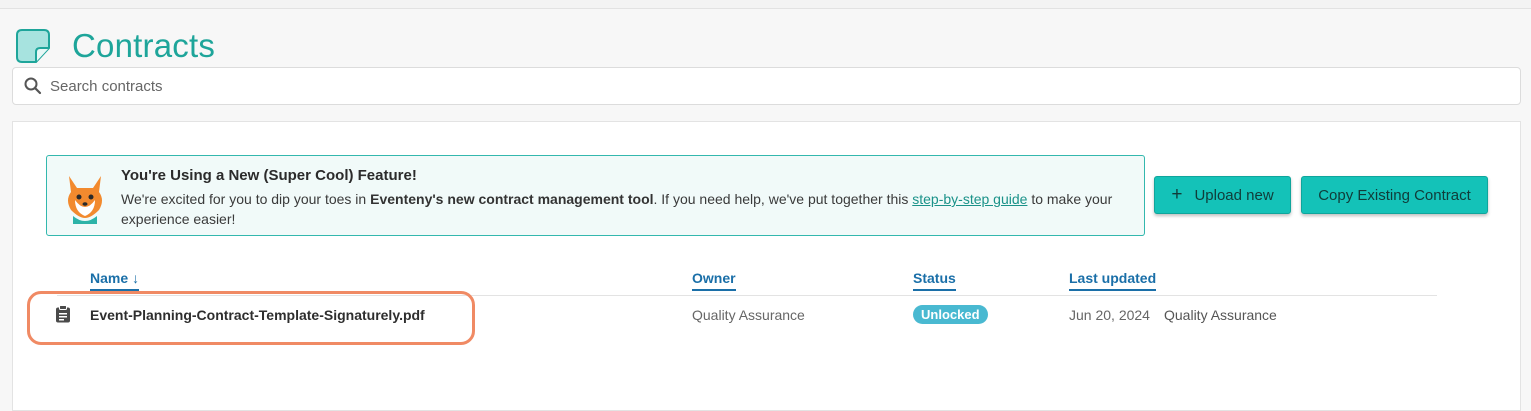 The height and width of the screenshot is (411, 1531). What do you see at coordinates (33, 46) in the screenshot?
I see `sticky-note-icon` at bounding box center [33, 46].